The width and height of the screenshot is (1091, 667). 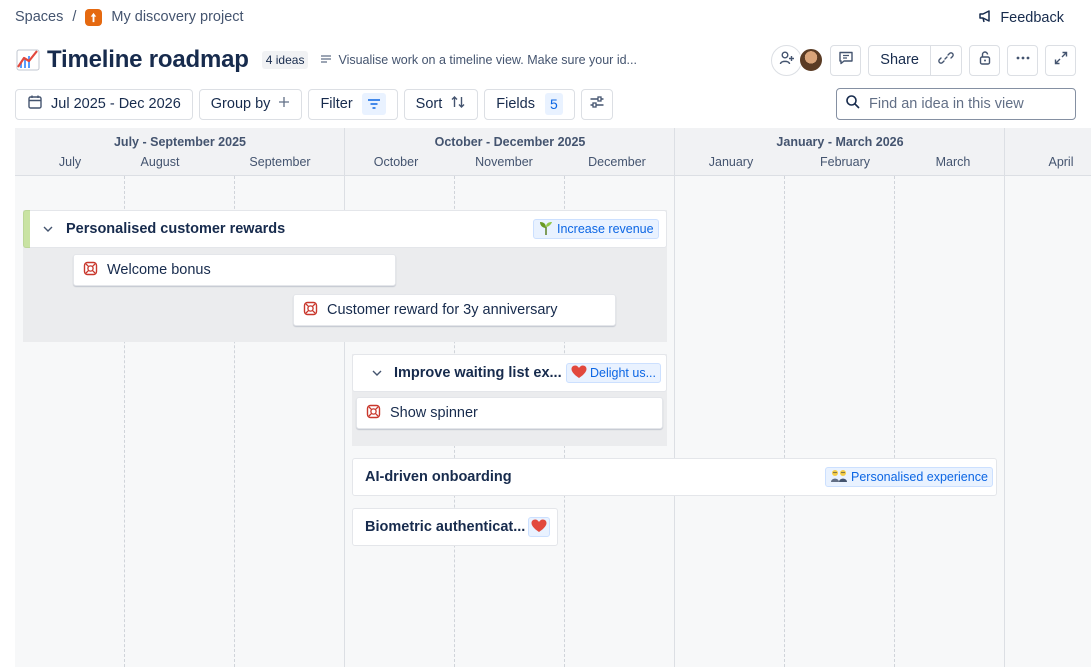 I want to click on comment-icon, so click(x=846, y=60).